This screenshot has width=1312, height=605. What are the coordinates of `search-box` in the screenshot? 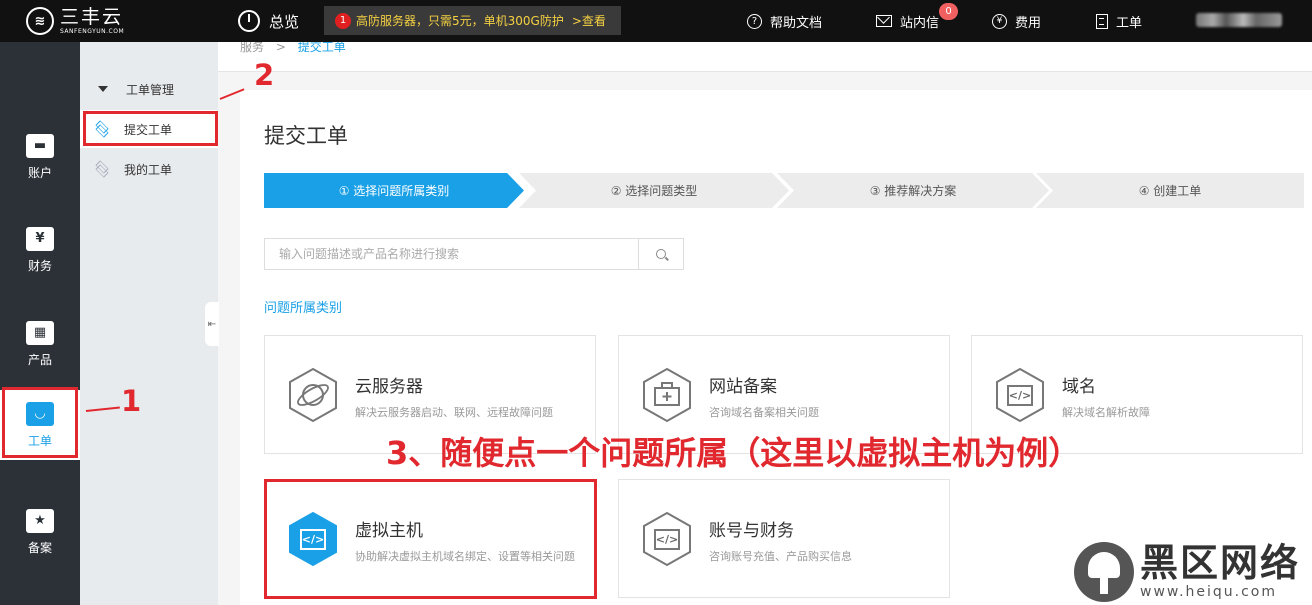 It's located at (474, 254).